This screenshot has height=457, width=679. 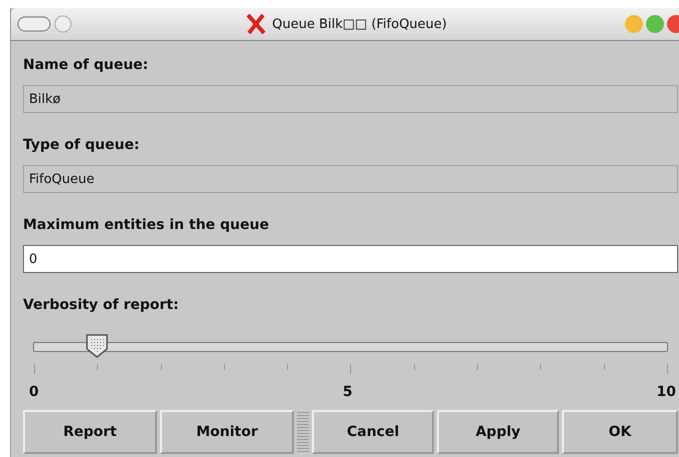 I want to click on window-title: Queue Bilk□□ (FifoQueue), so click(x=359, y=24).